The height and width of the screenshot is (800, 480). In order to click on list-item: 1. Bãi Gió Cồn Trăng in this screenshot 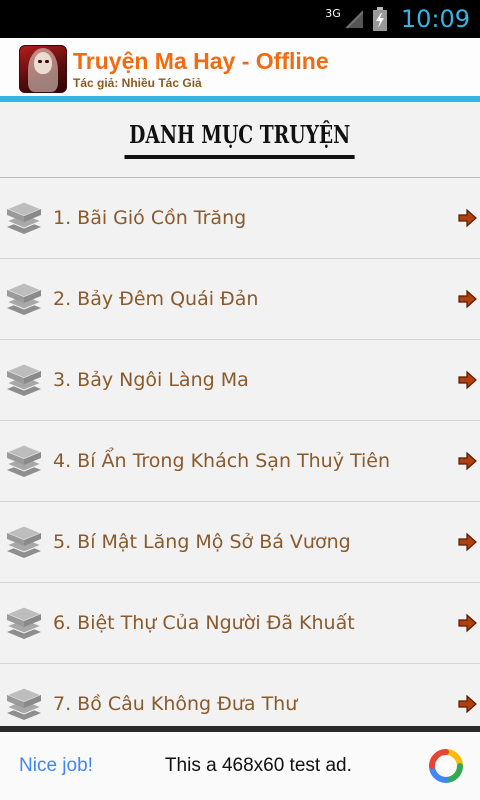, I will do `click(240, 218)`.